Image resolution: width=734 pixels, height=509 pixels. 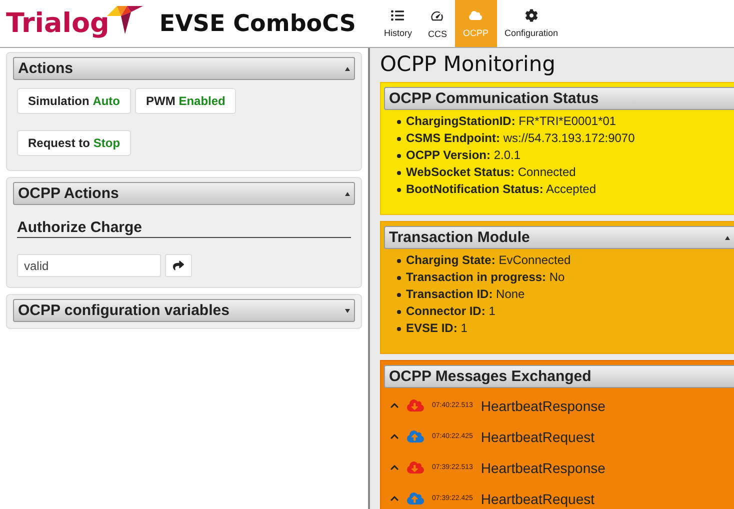 I want to click on panel-header: OCPP Communication Status, so click(x=559, y=98).